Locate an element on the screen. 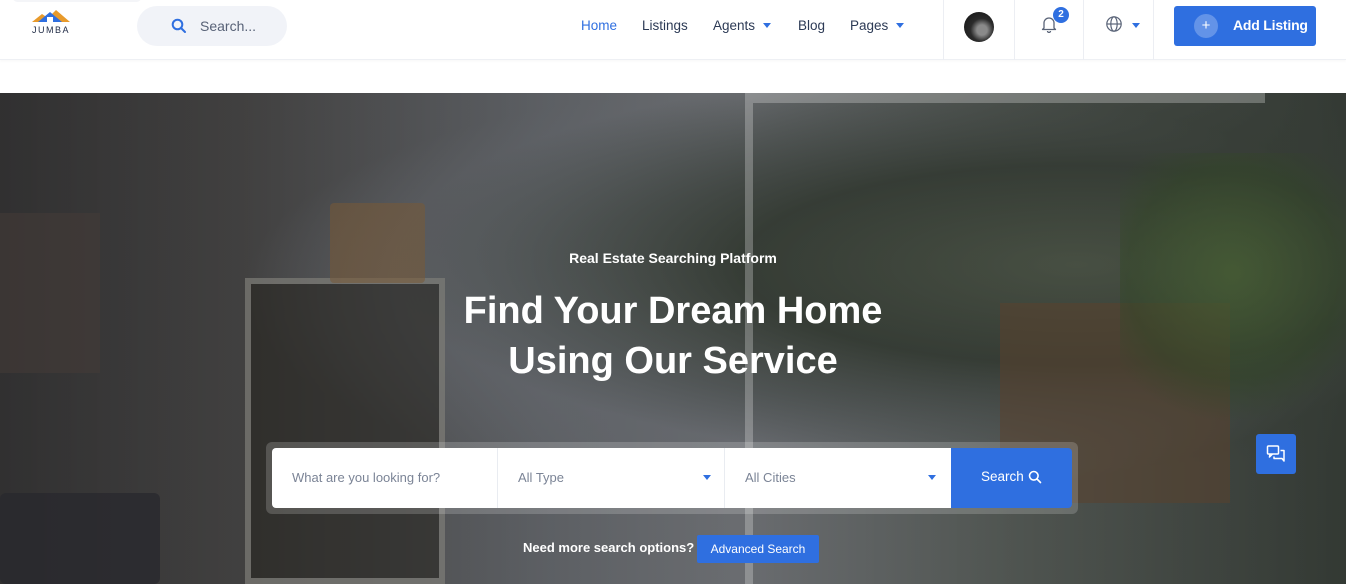 This screenshot has height=584, width=1346. avatar is located at coordinates (979, 27).